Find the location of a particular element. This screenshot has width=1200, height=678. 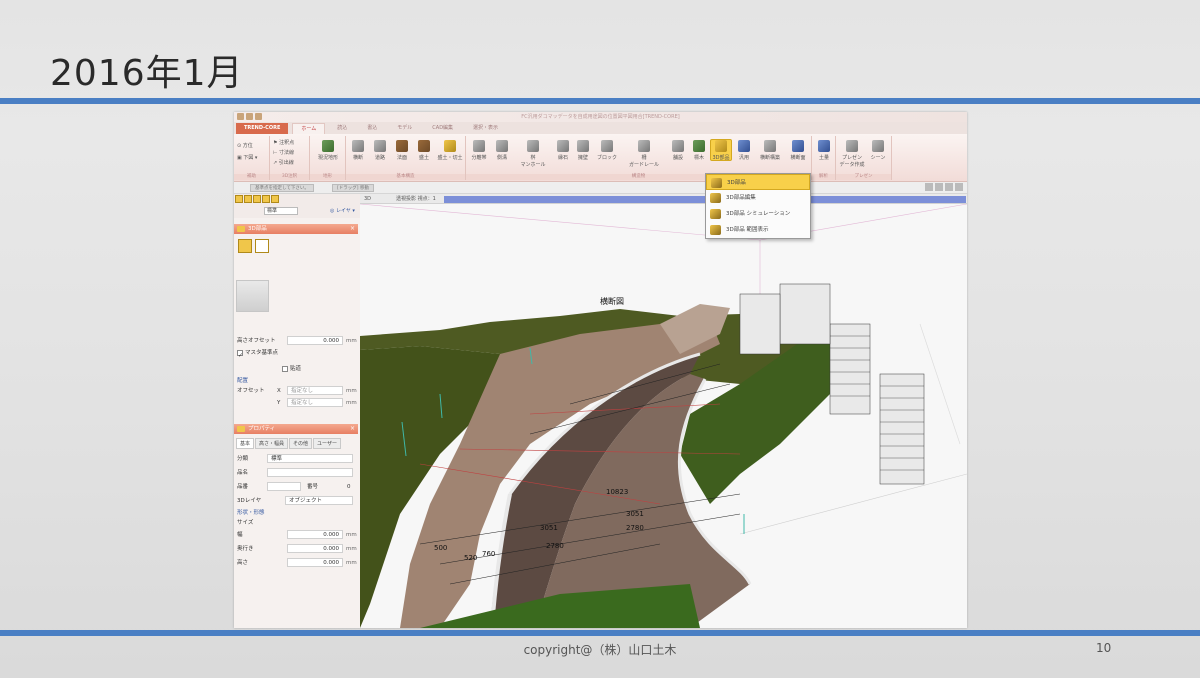

height-input: 0.000 is located at coordinates (315, 562).